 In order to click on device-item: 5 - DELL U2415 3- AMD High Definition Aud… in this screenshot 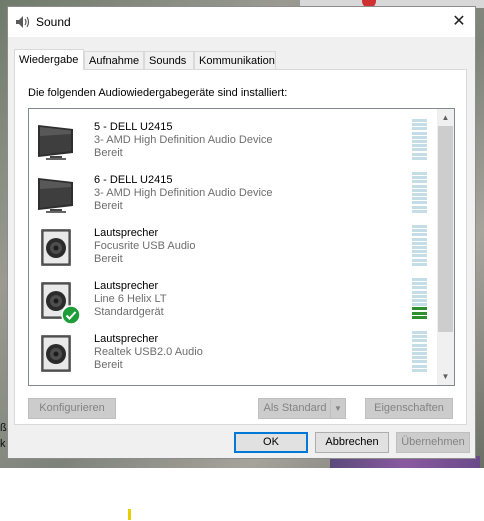, I will do `click(234, 140)`.